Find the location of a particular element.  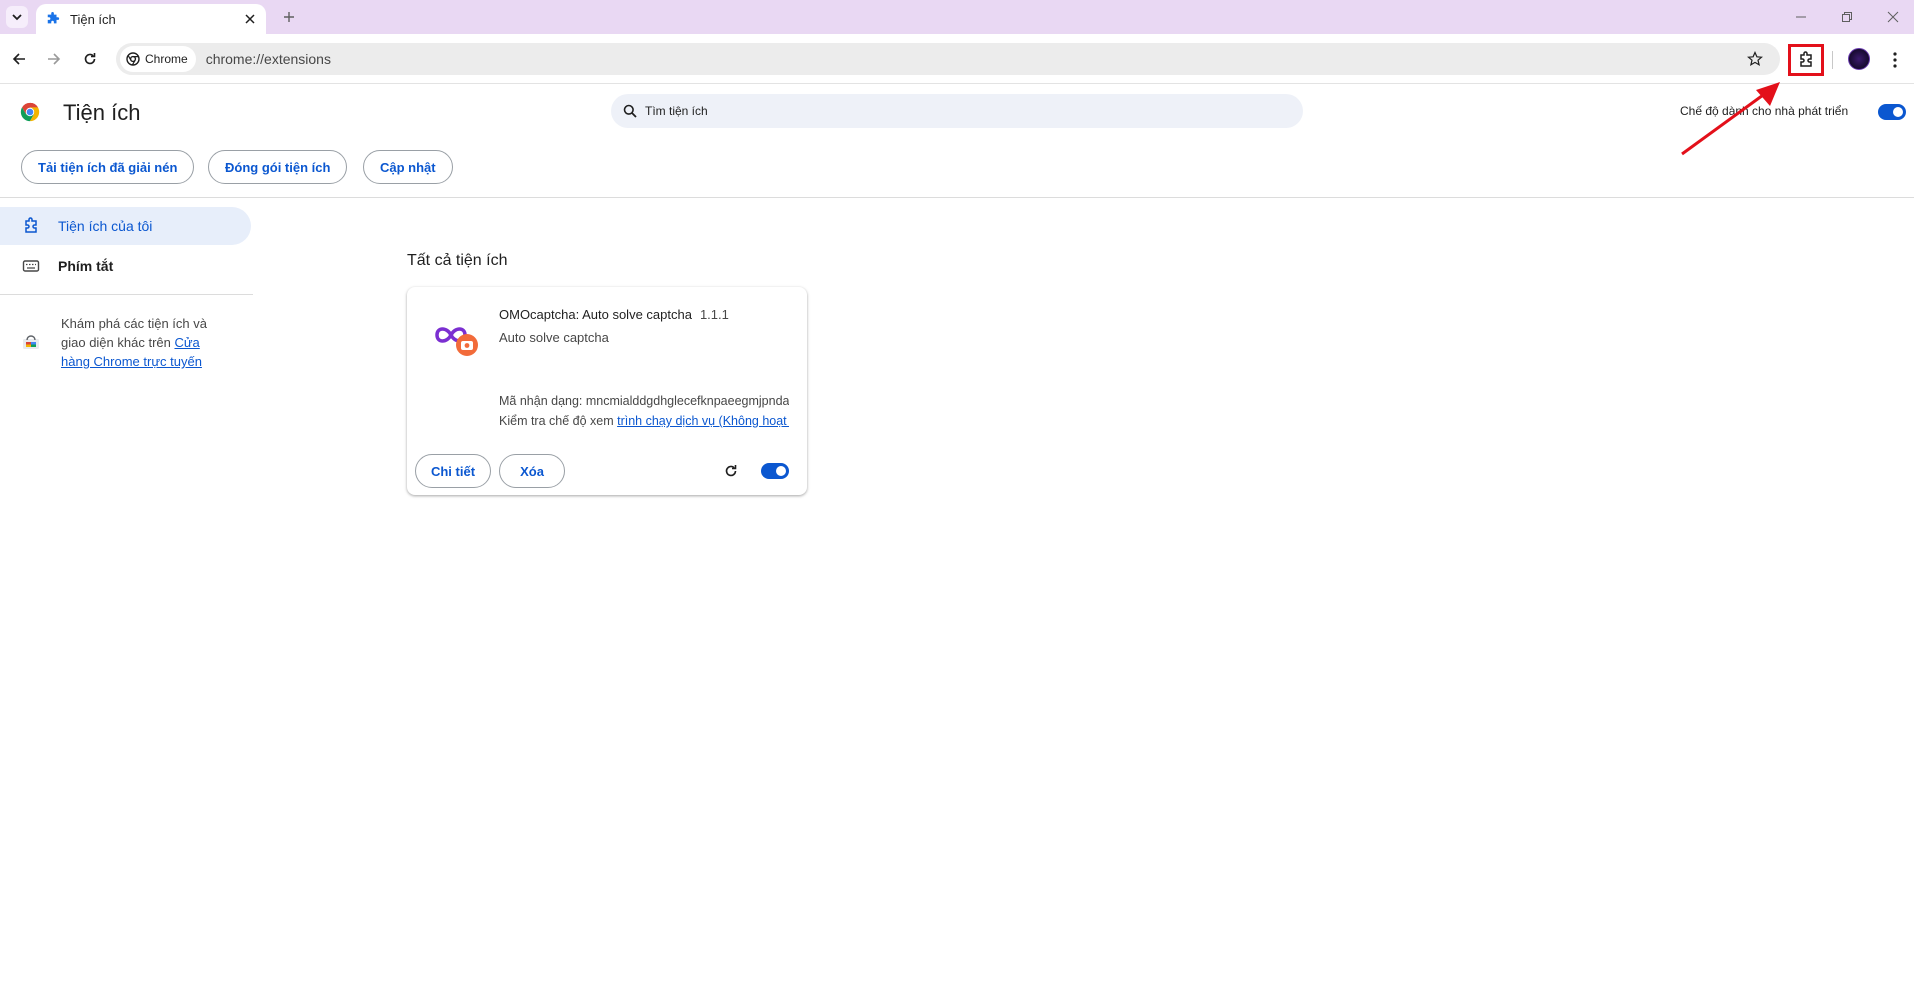

extension-title: OMOcaptcha: Auto solve captcha is located at coordinates (595, 314).